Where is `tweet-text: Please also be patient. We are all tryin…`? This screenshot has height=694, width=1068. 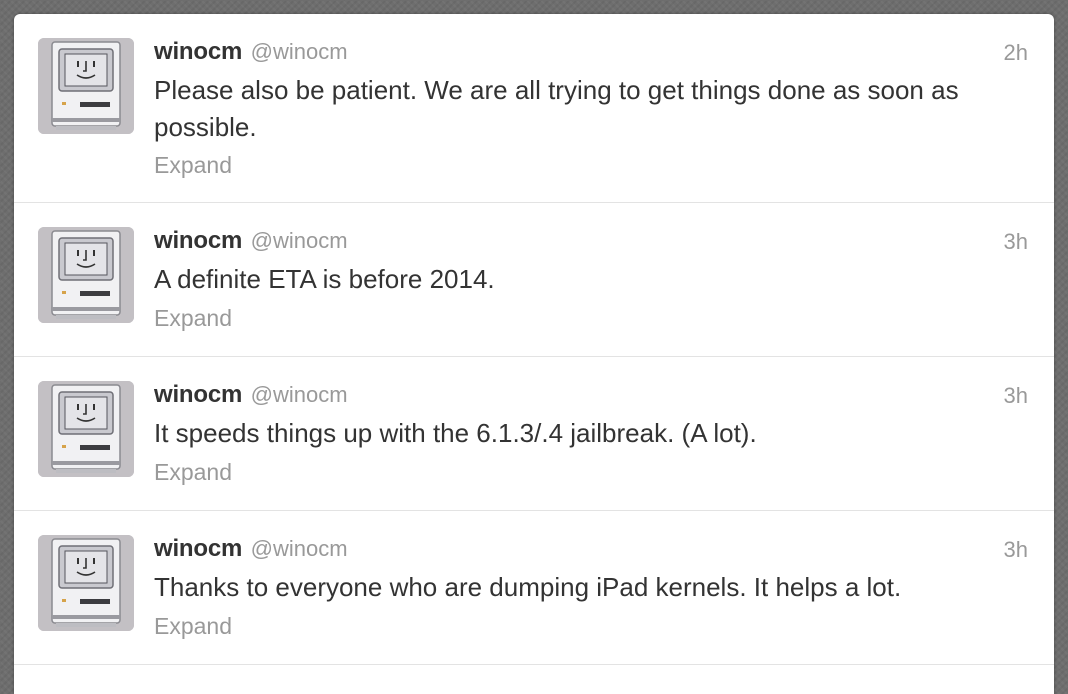 tweet-text: Please also be patient. We are all tryin… is located at coordinates (556, 108).